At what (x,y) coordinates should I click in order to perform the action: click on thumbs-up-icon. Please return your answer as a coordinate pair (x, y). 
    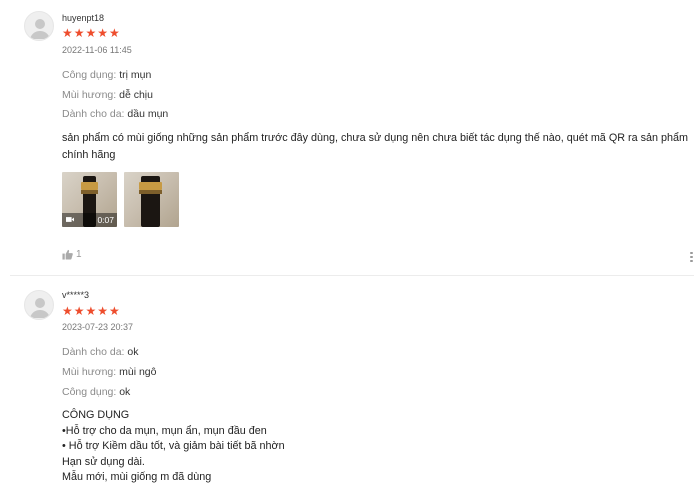
    Looking at the image, I should click on (67, 254).